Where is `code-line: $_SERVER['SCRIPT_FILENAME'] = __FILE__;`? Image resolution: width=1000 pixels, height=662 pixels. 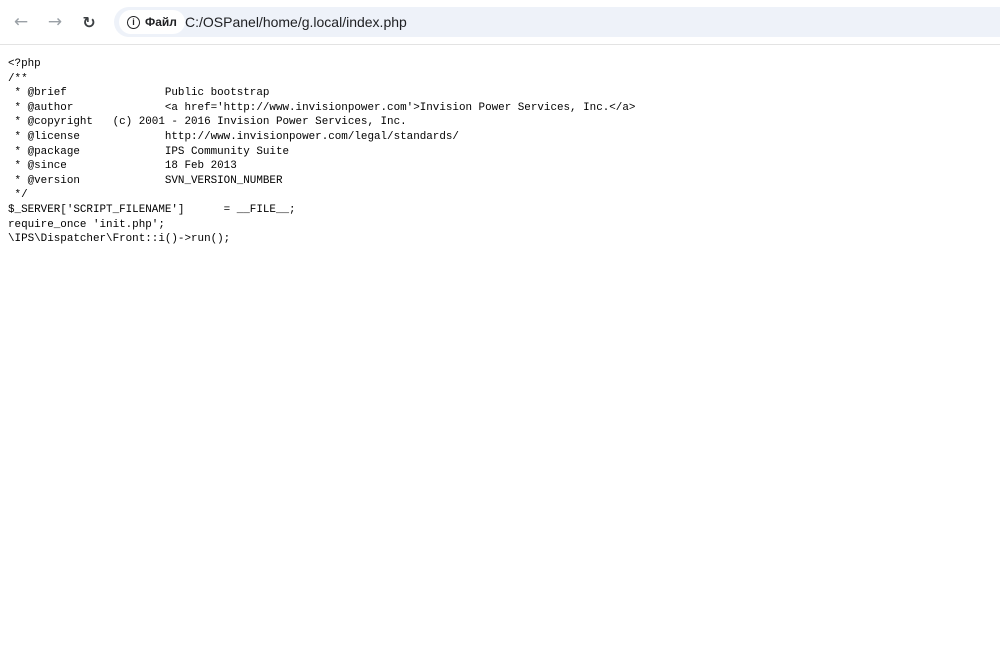
code-line: $_SERVER['SCRIPT_FILENAME'] = __FILE__; is located at coordinates (152, 209).